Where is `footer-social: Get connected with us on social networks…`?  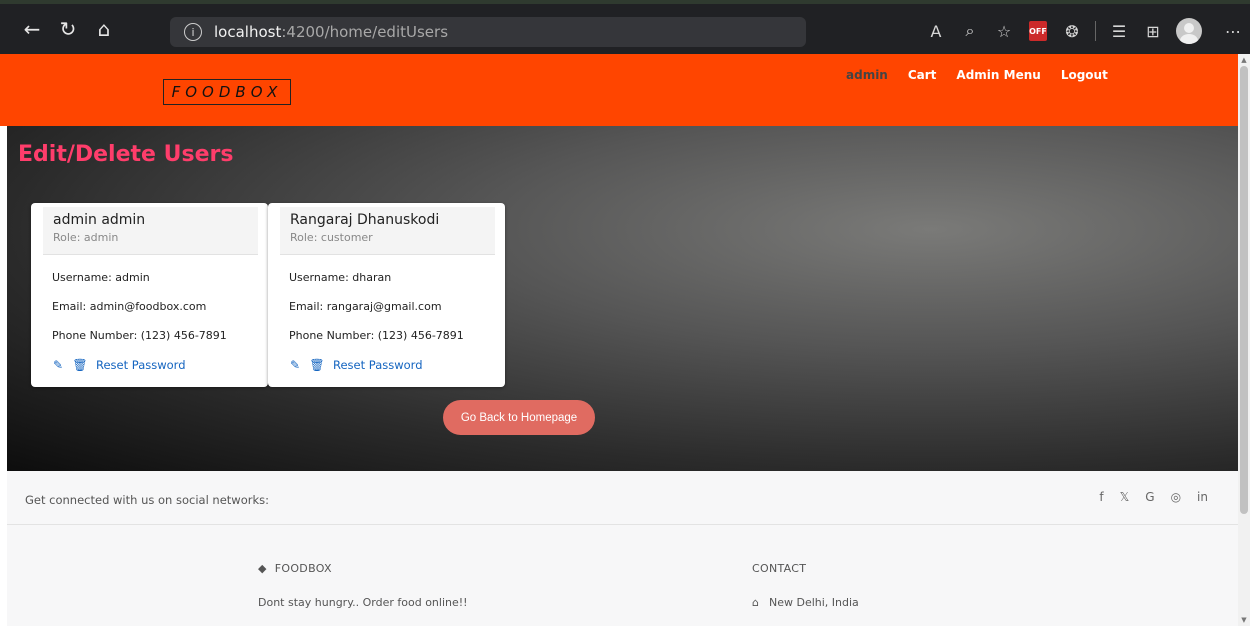 footer-social: Get connected with us on social networks… is located at coordinates (622, 498).